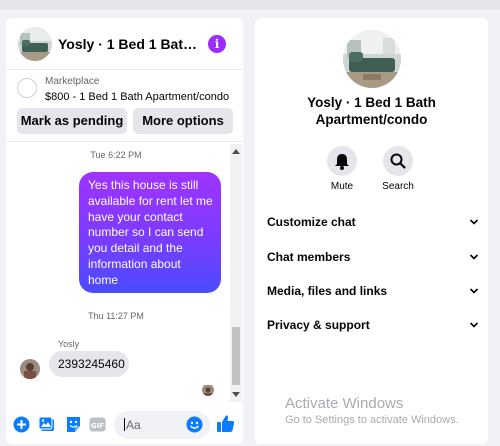 This screenshot has height=446, width=500. I want to click on emoji-icon, so click(194, 424).